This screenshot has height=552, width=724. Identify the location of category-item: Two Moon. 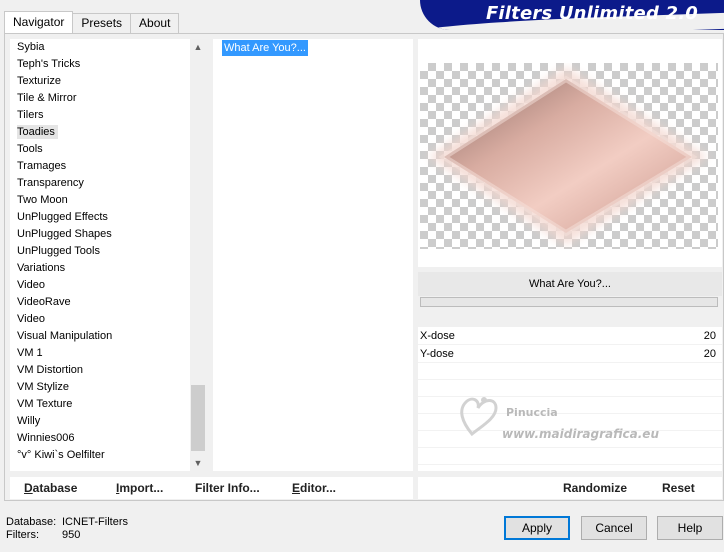
(100, 200).